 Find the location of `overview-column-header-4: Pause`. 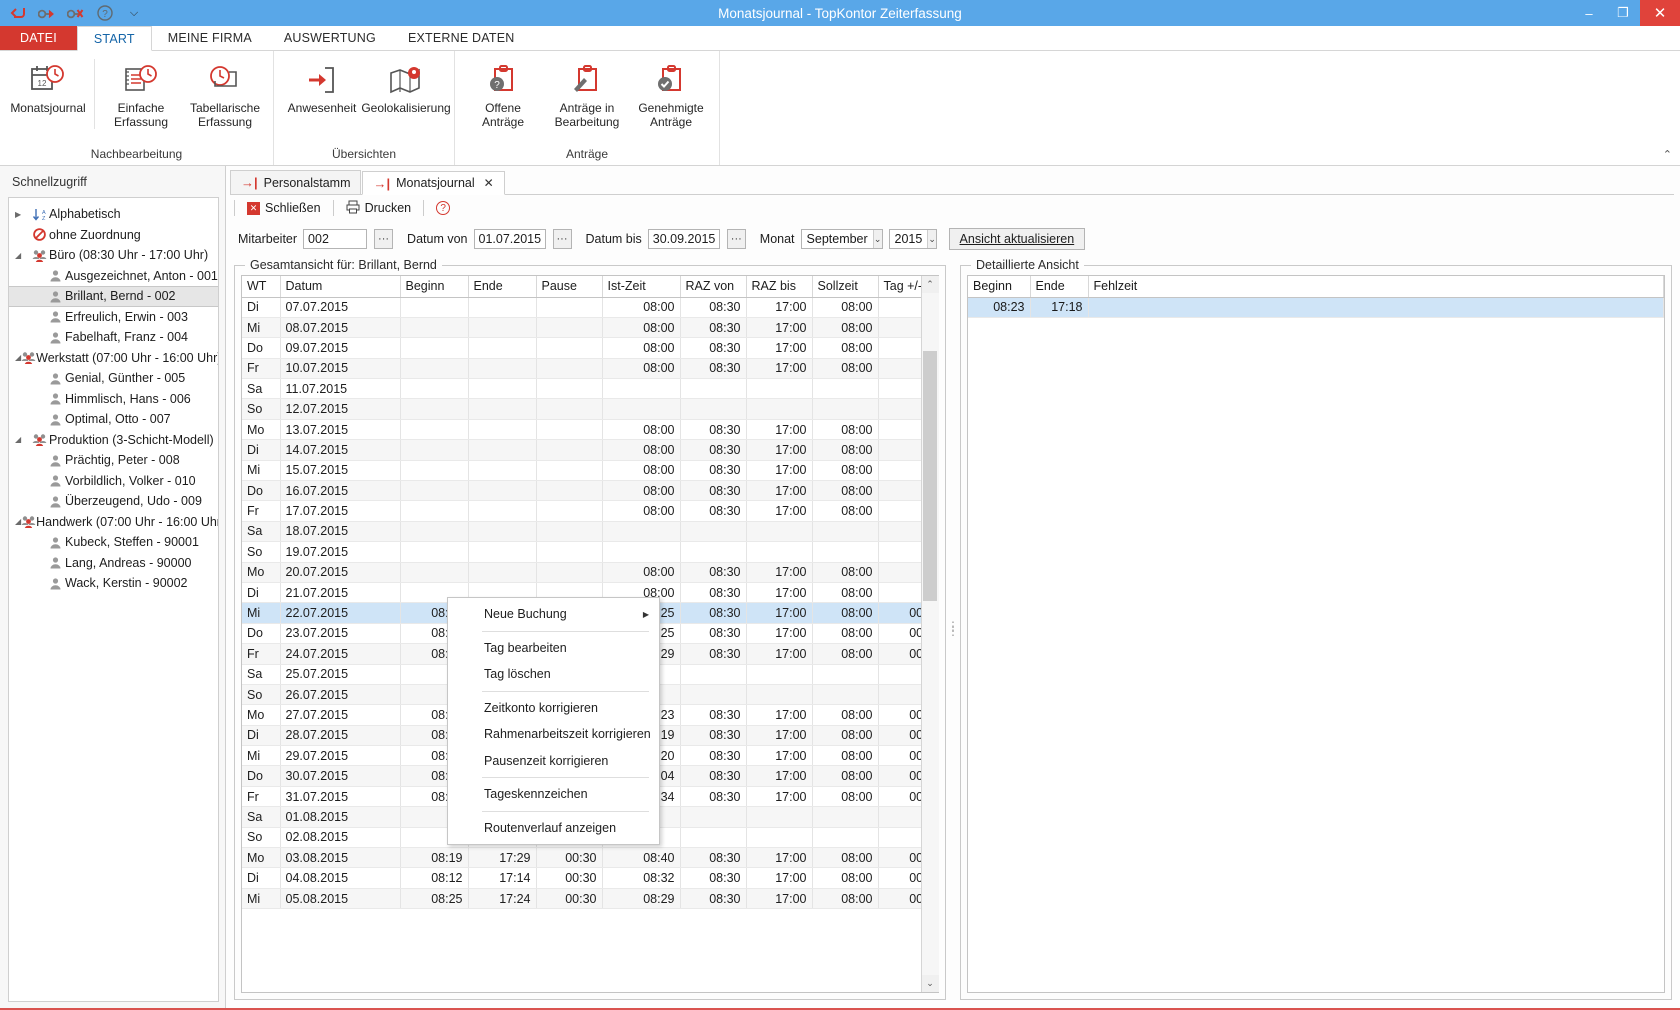

overview-column-header-4: Pause is located at coordinates (569, 287).